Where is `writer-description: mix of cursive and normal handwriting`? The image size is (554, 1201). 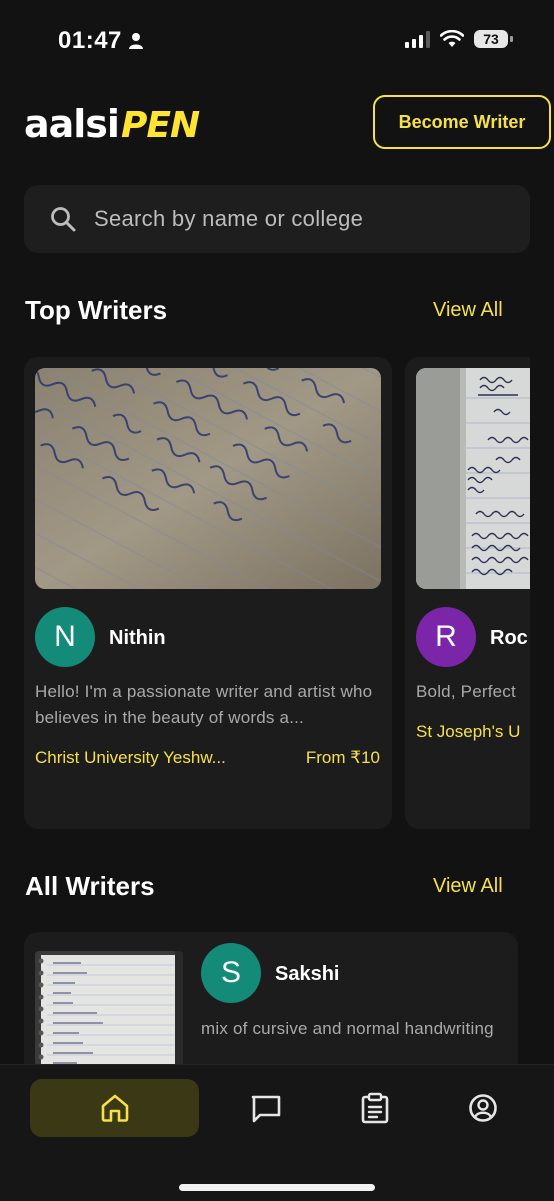 writer-description: mix of cursive and normal handwriting is located at coordinates (347, 1028).